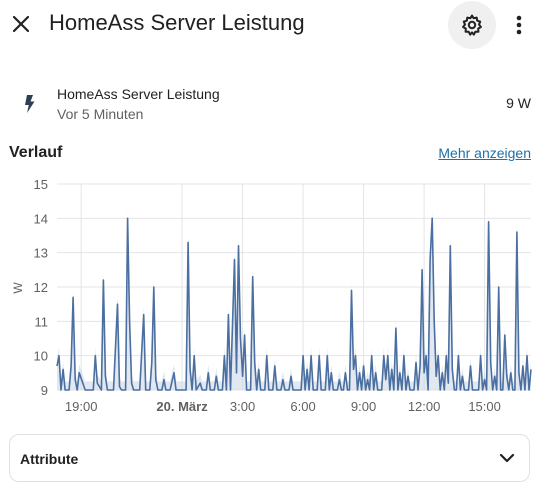 This screenshot has height=500, width=547. What do you see at coordinates (518, 103) in the screenshot?
I see `entity-state: 9 W` at bounding box center [518, 103].